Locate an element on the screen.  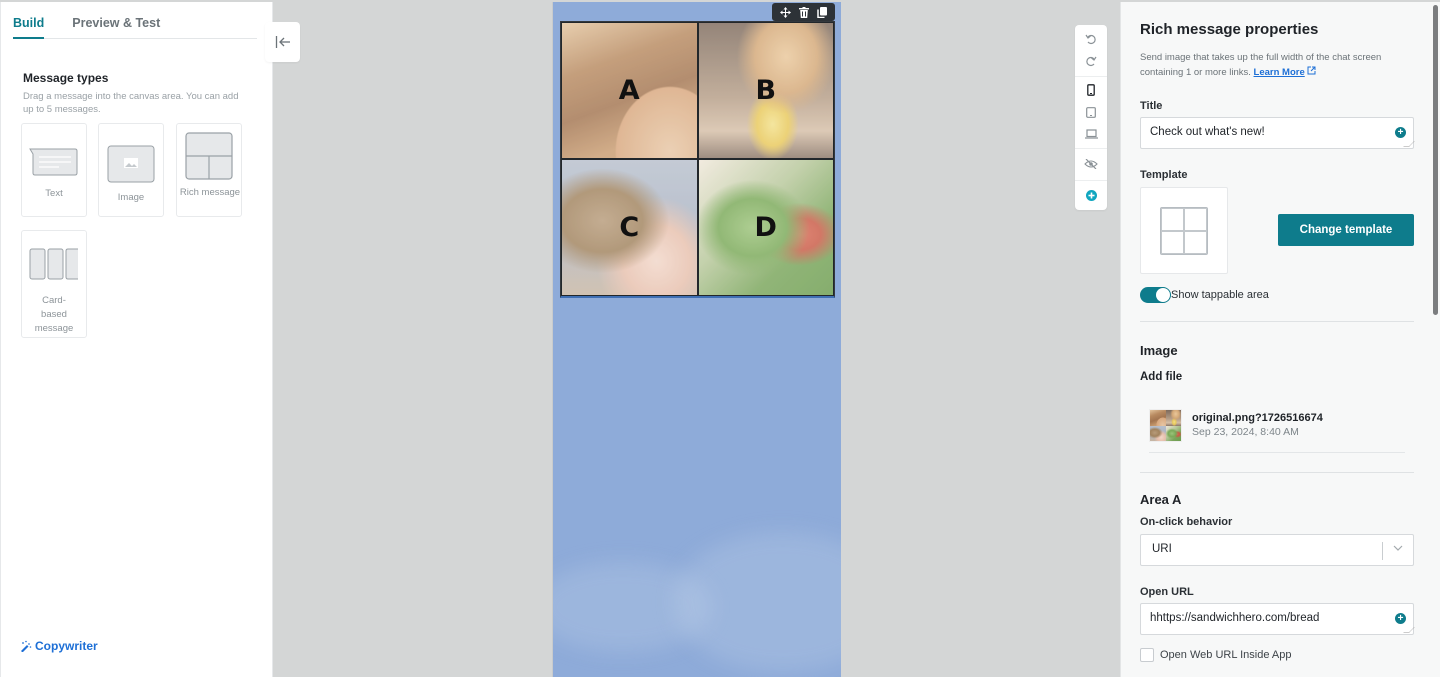
message-type-image: Image is located at coordinates (131, 170).